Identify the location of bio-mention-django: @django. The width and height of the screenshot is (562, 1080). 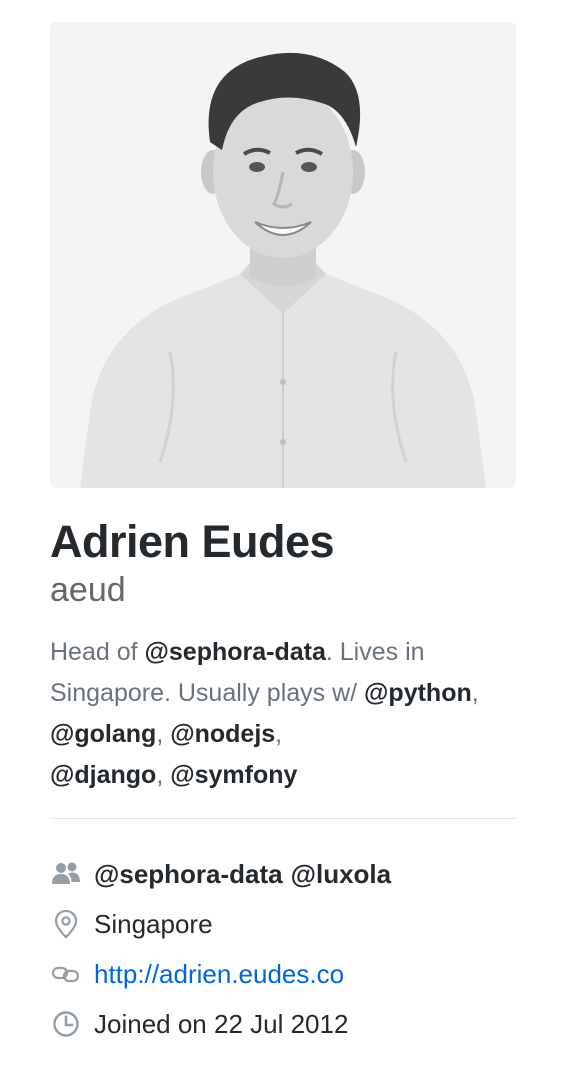
(103, 775).